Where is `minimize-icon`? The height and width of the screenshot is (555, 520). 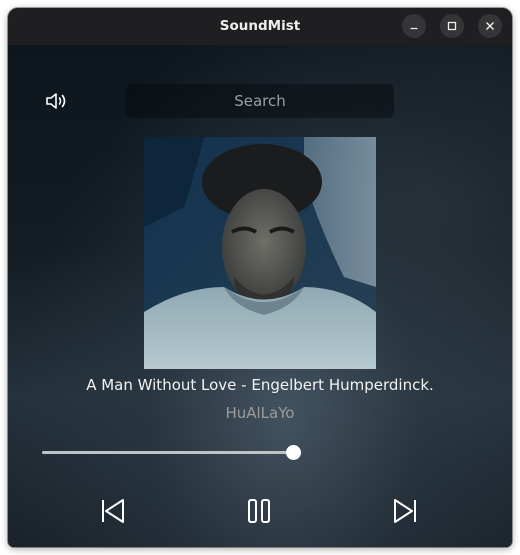 minimize-icon is located at coordinates (414, 28).